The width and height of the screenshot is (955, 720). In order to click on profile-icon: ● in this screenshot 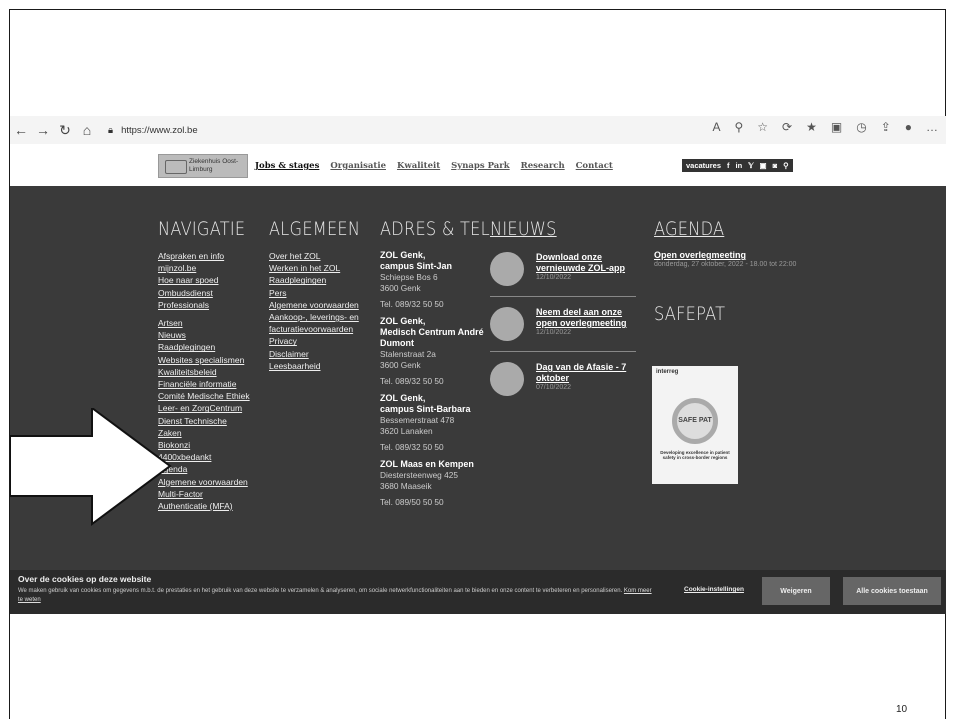, I will do `click(908, 127)`.